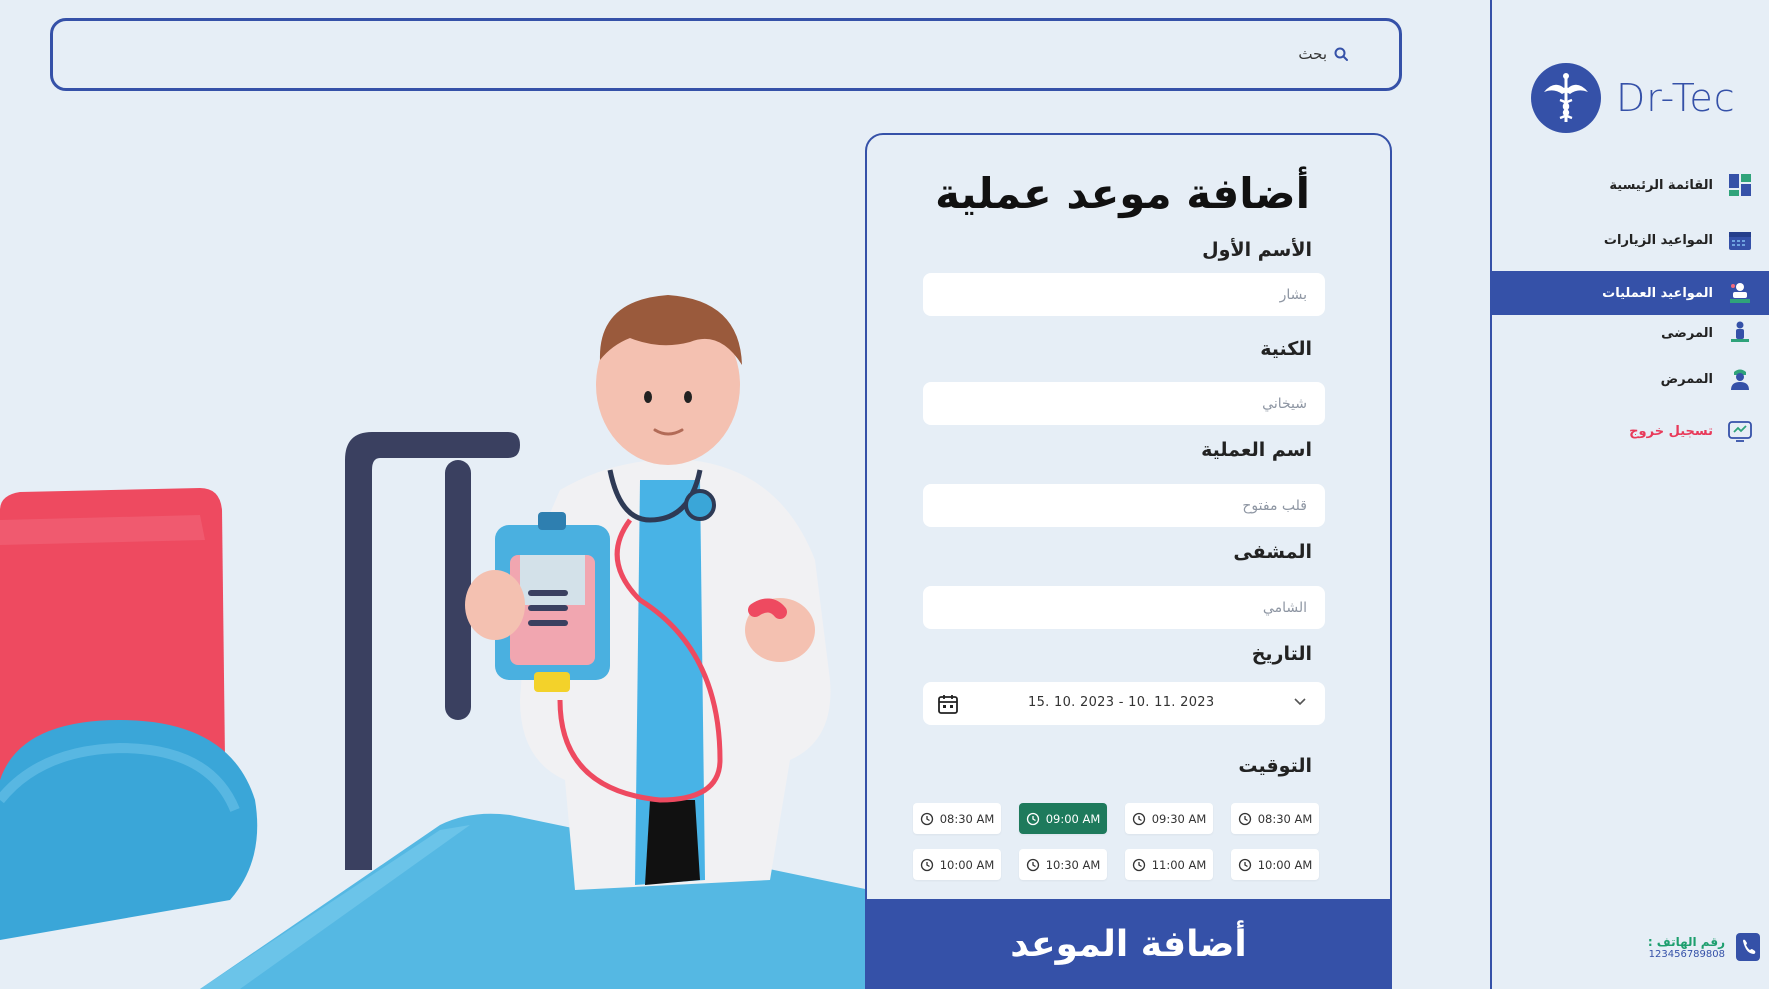  I want to click on phone-contact: رقم الهاتف : 123456789808, so click(1704, 947).